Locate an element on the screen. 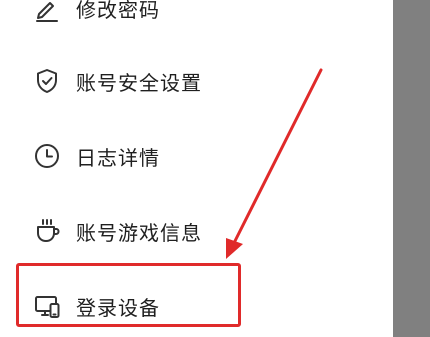 The width and height of the screenshot is (430, 337). menu-item-label: 日志详情 is located at coordinates (118, 157).